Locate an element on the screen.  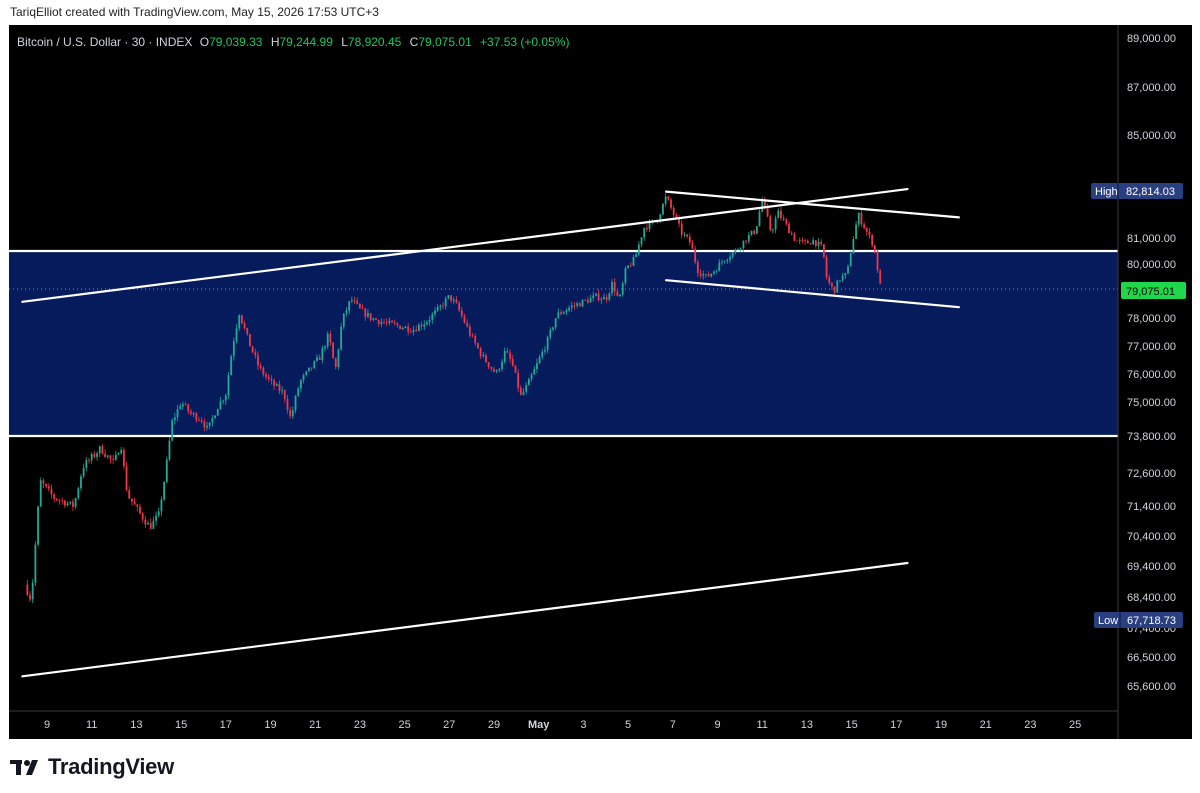
low-badge-value: 67,718.73 is located at coordinates (1151, 621).